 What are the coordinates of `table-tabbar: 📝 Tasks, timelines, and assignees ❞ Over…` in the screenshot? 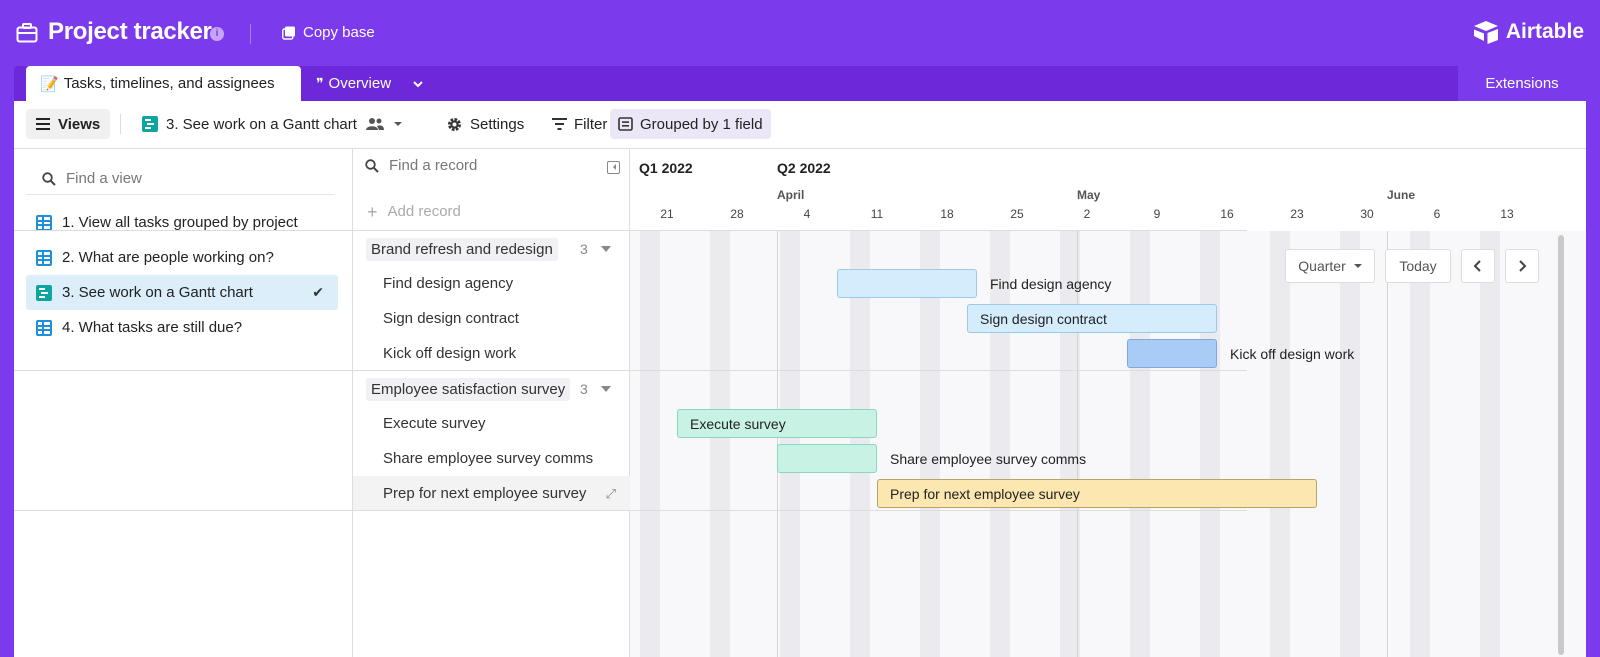 It's located at (800, 83).